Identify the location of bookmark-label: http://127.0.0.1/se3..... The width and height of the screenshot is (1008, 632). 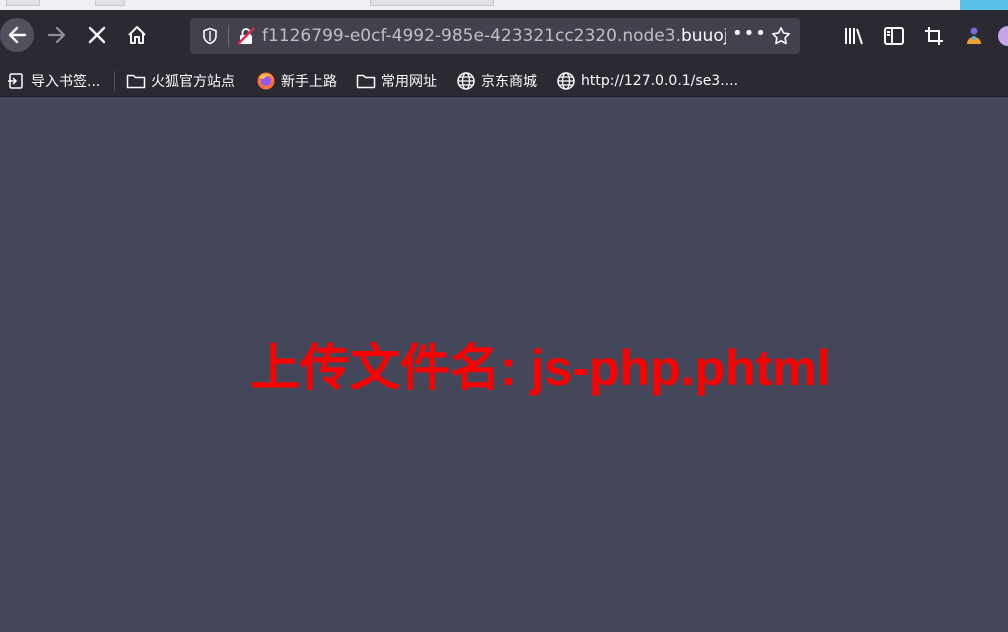
(660, 81).